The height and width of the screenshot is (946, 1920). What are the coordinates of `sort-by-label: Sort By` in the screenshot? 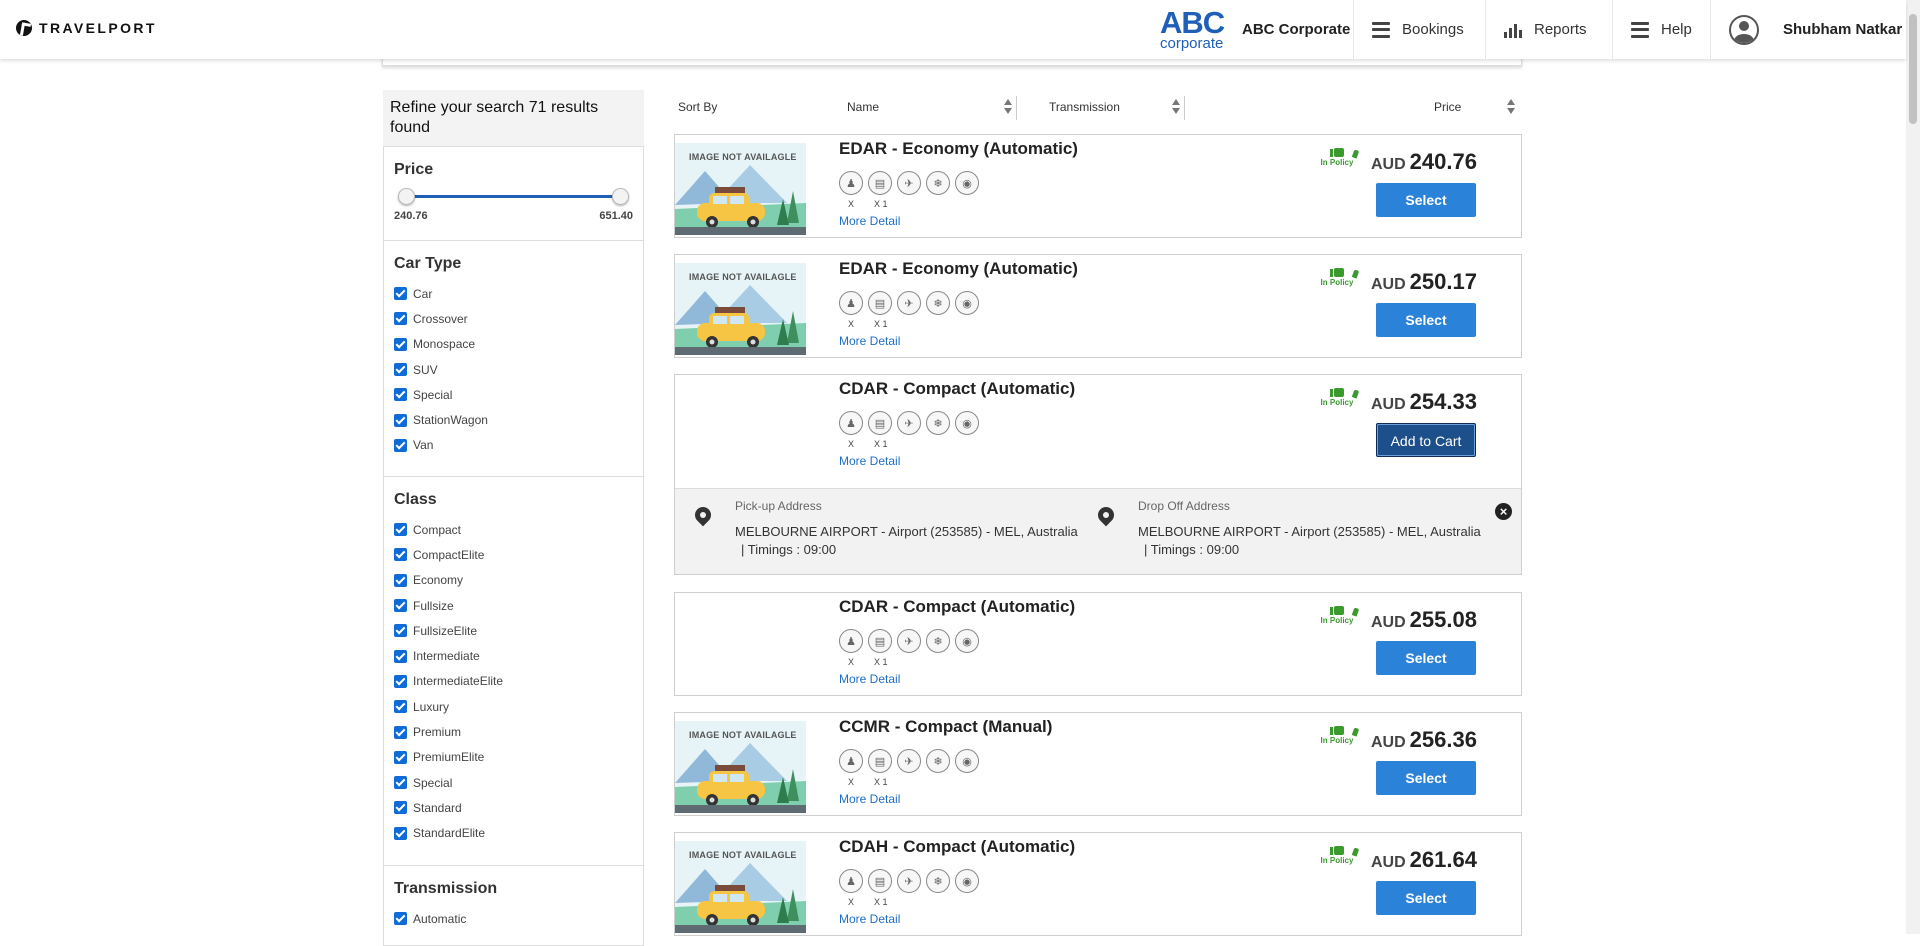 It's located at (698, 107).